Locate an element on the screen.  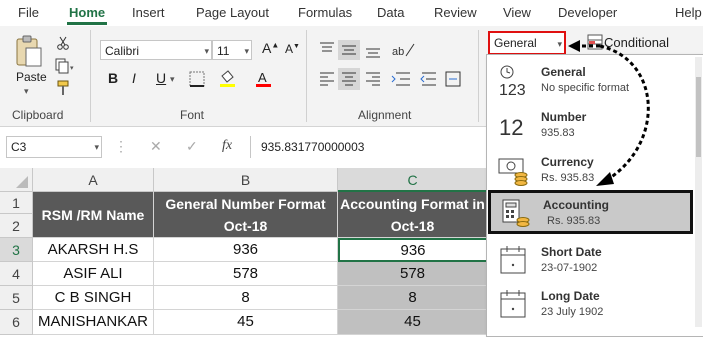
svg-text: ab is located at coordinates (398, 52).